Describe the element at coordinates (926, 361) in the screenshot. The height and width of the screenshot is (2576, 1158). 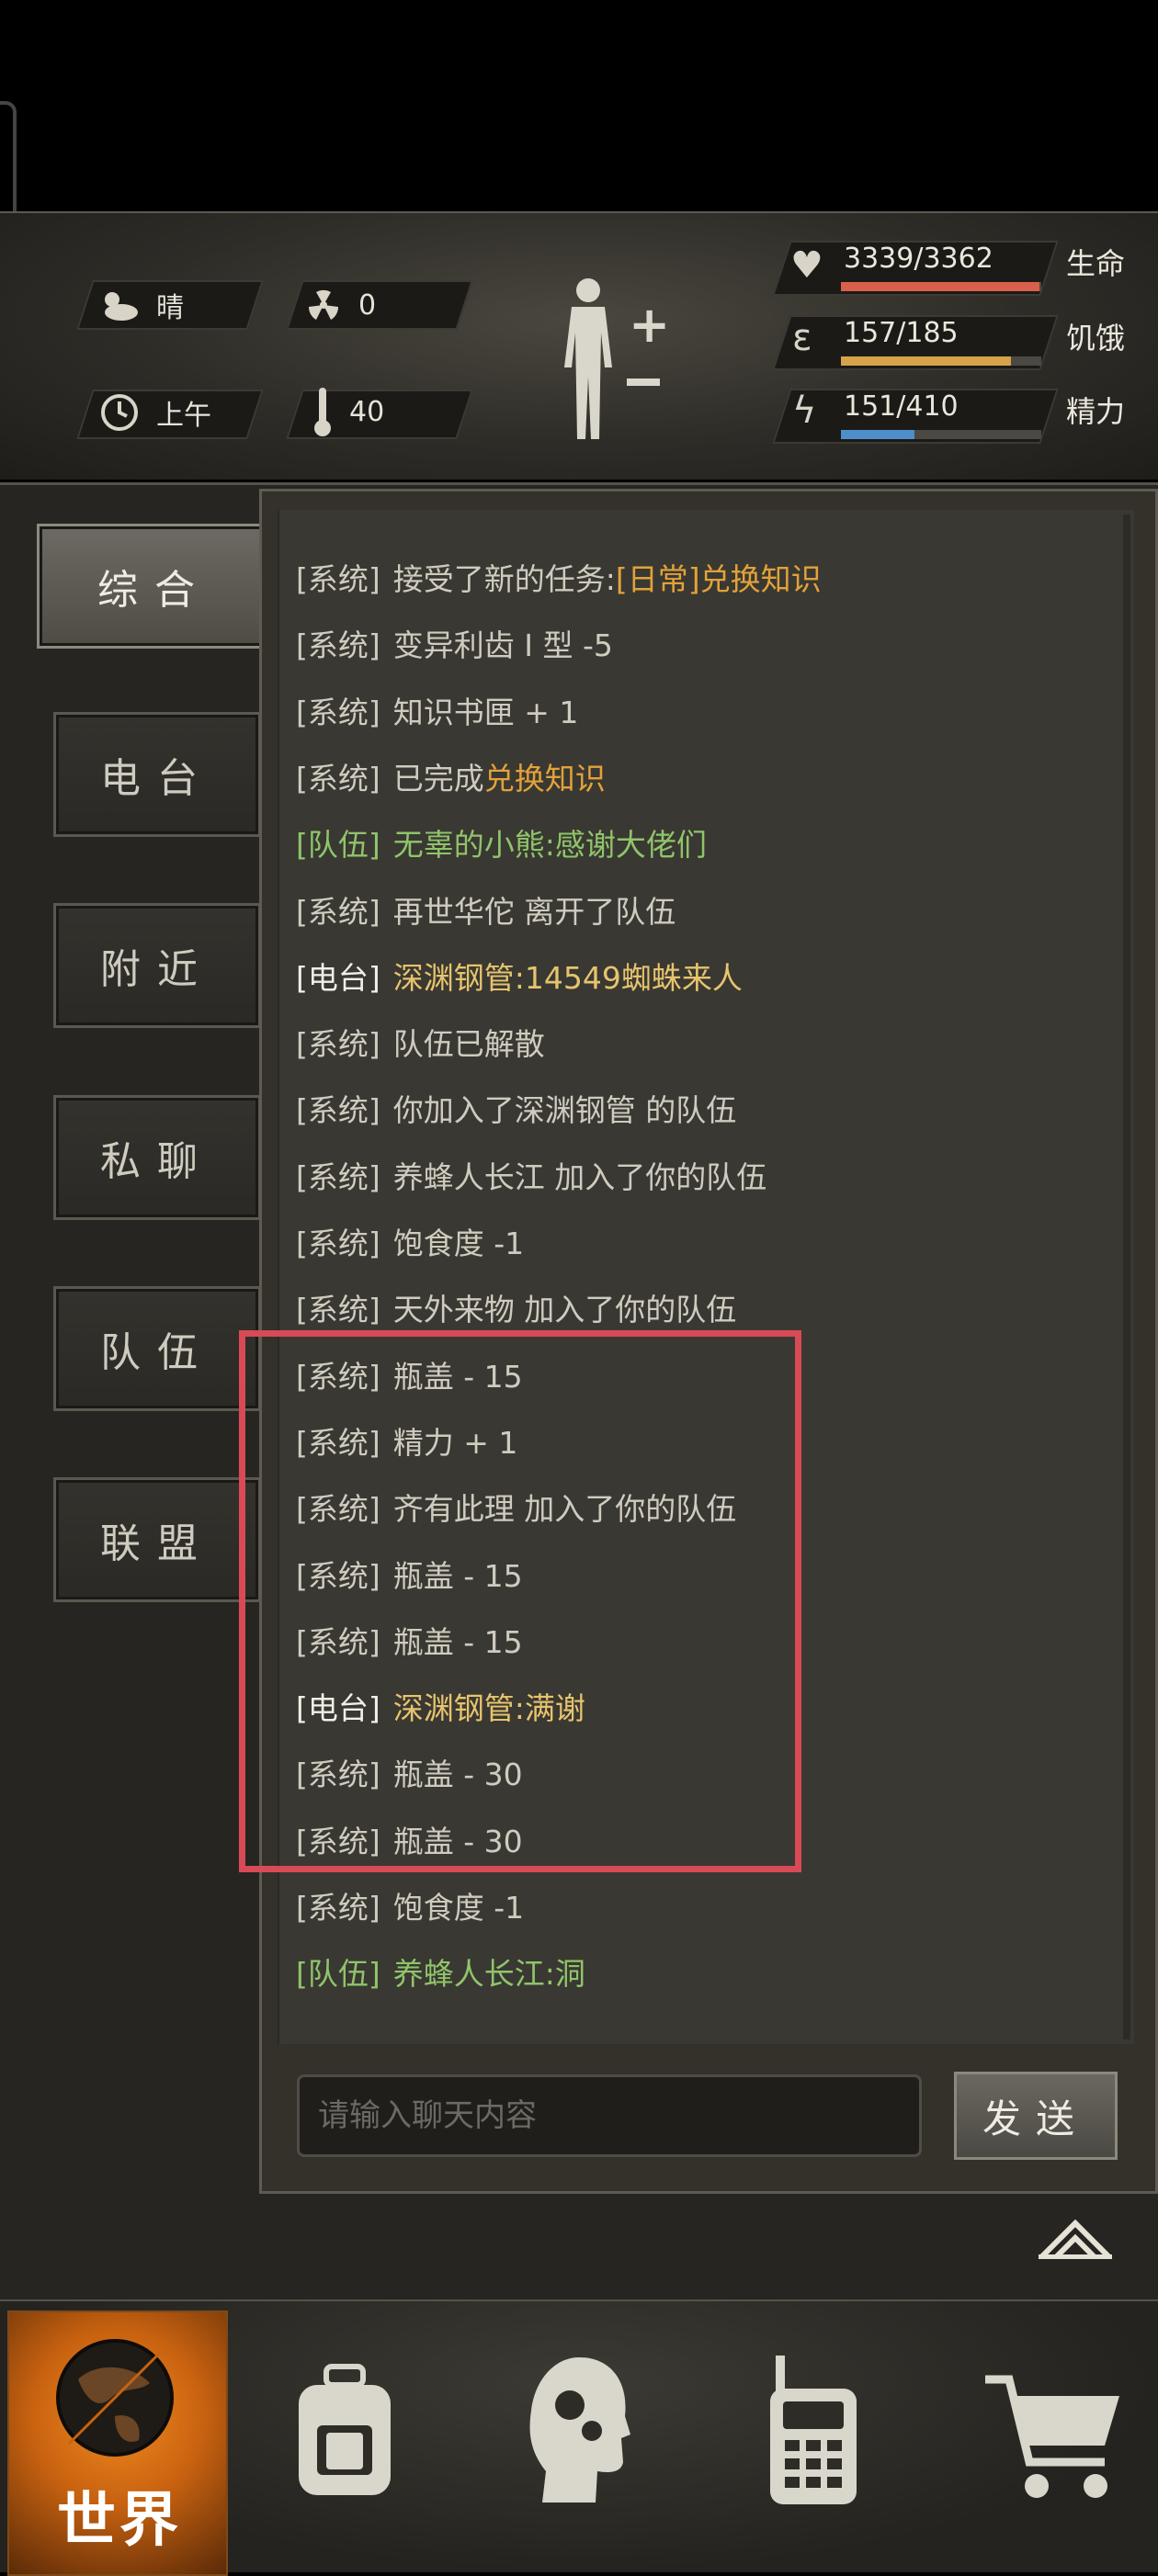
I see `hunger-bar-fill` at that location.